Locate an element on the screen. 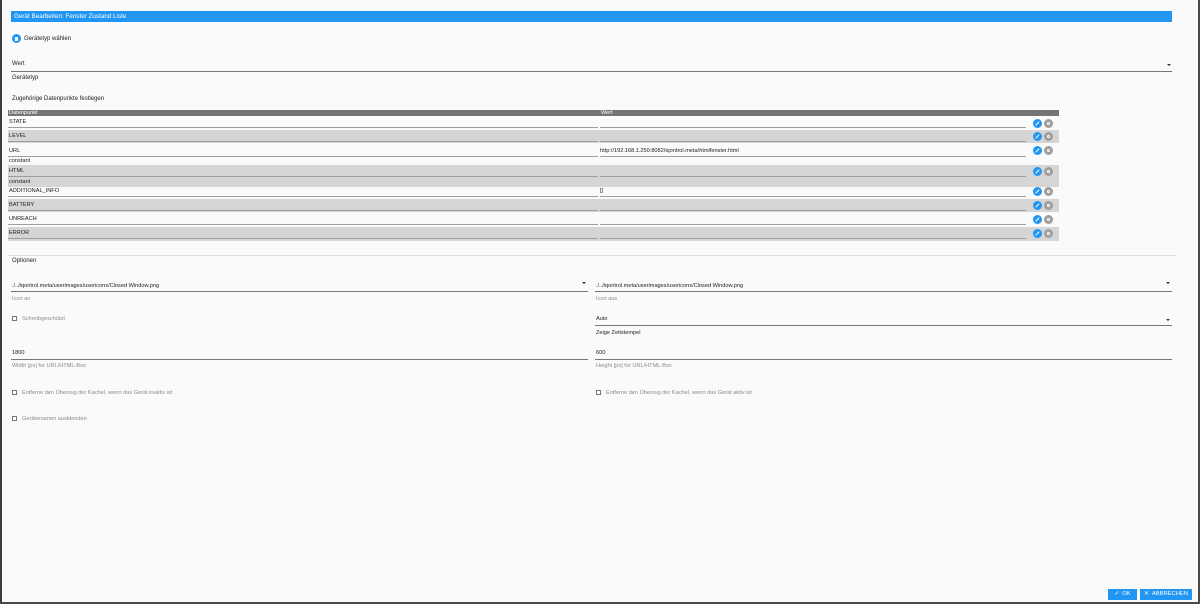  datapoint-name: LEVEL is located at coordinates (17, 136).